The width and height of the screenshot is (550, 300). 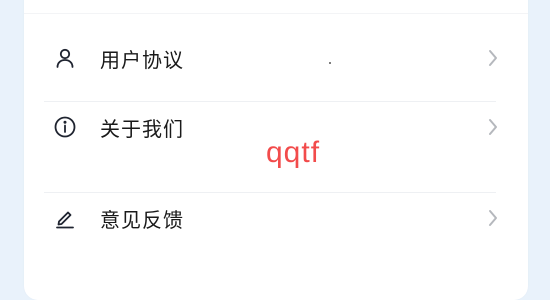 What do you see at coordinates (142, 128) in the screenshot?
I see `menu-item-label: 关于我们` at bounding box center [142, 128].